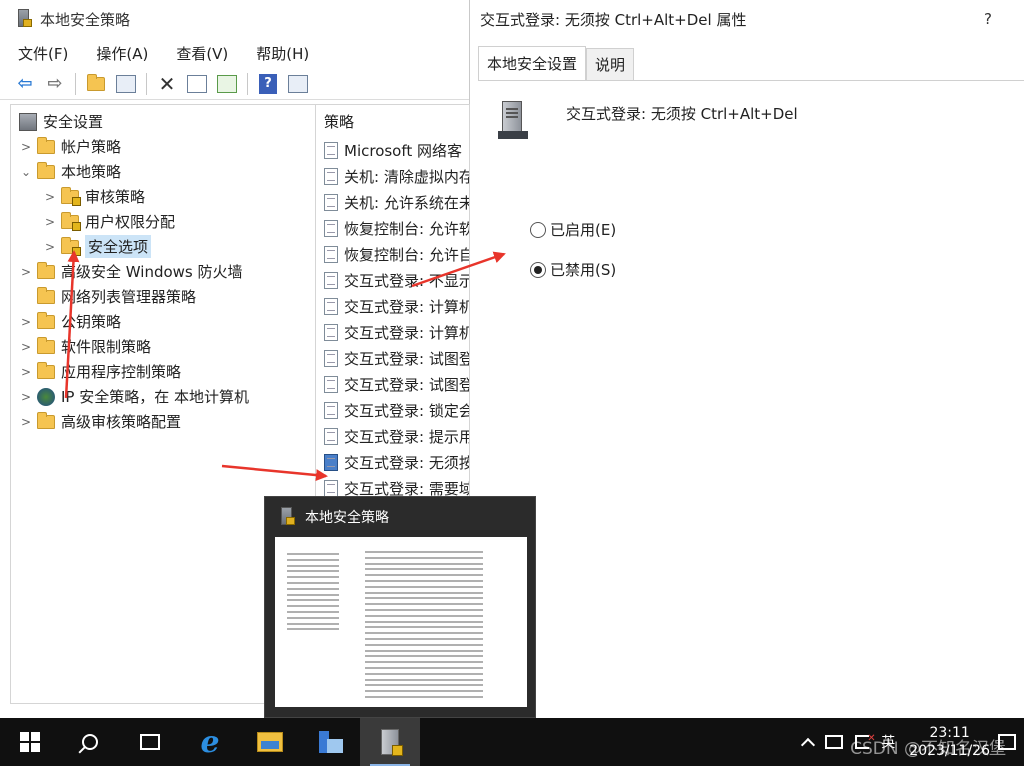  What do you see at coordinates (55, 84) in the screenshot?
I see `forward-arrow-icon: ⇨` at bounding box center [55, 84].